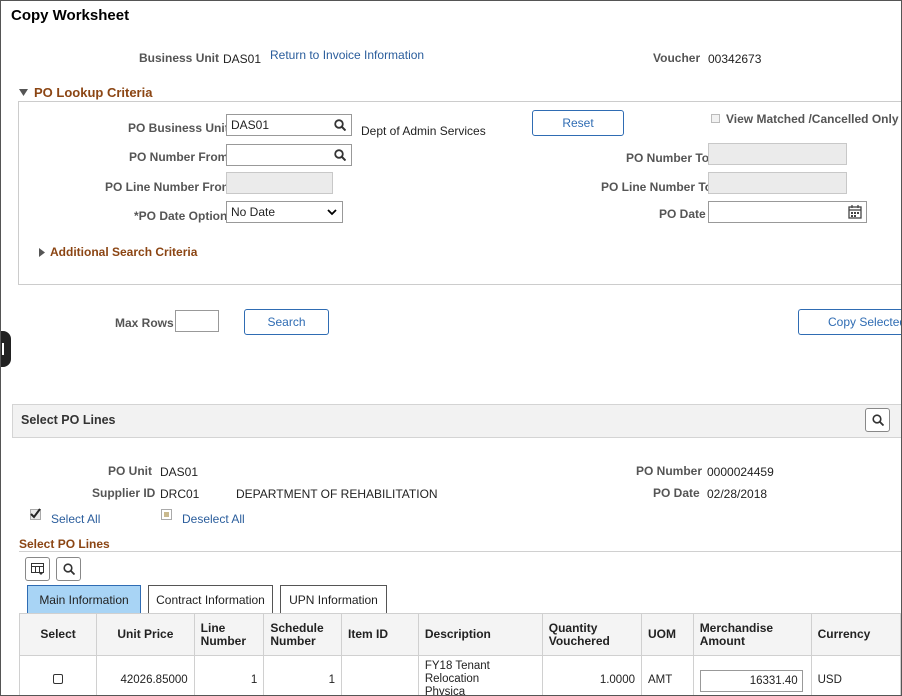  I want to click on po-number-to-label: PO Number To, so click(668, 158).